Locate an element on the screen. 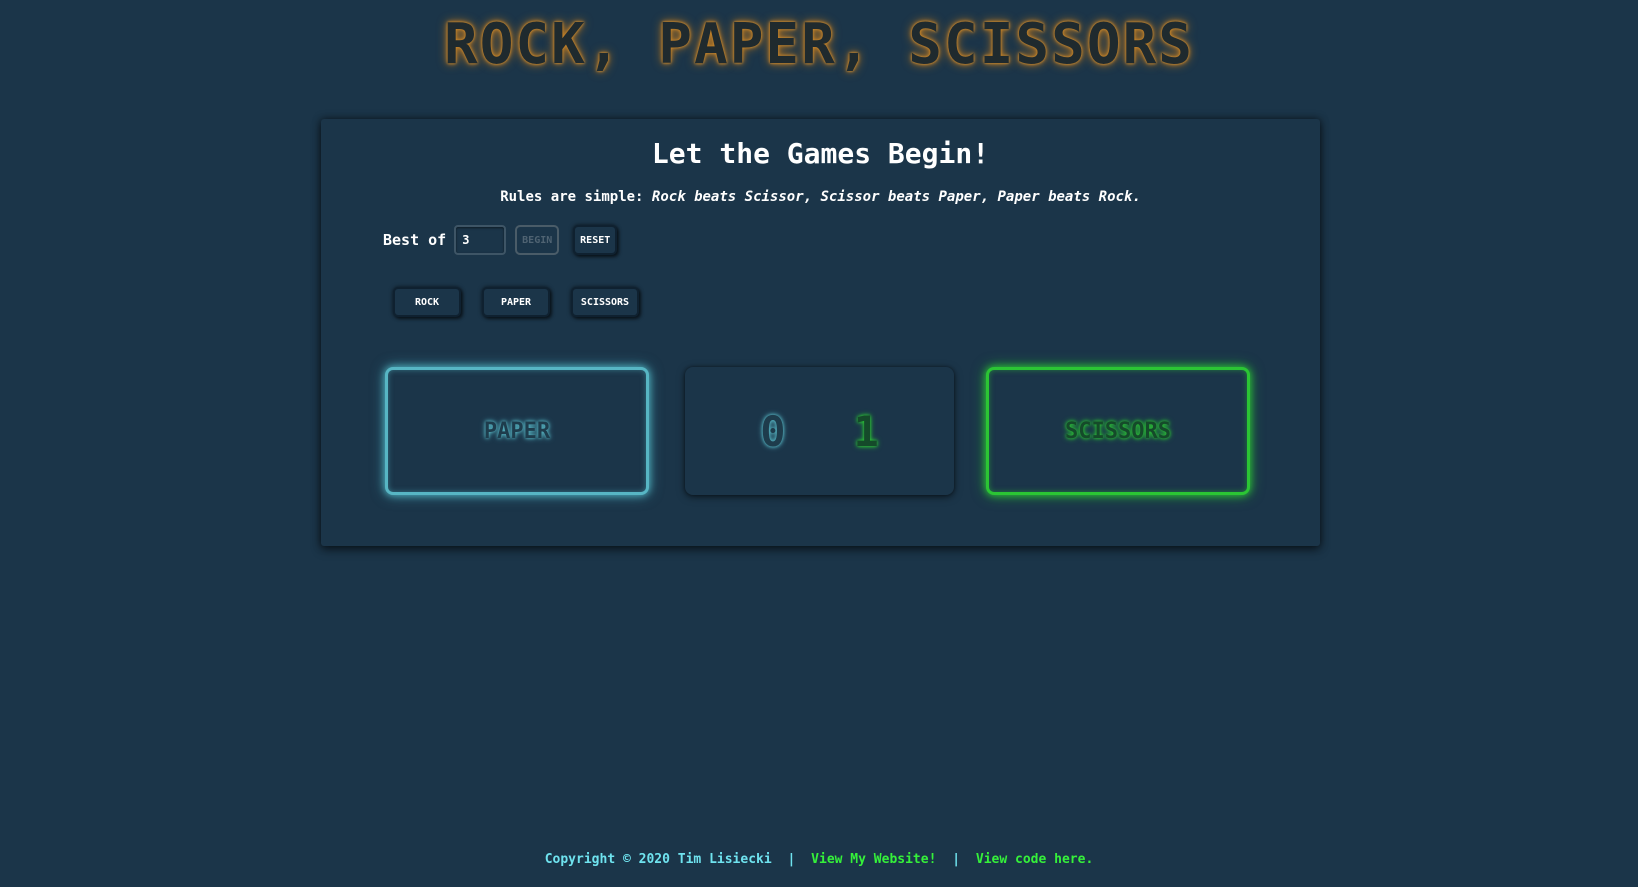  reset-button: RESET is located at coordinates (595, 240).